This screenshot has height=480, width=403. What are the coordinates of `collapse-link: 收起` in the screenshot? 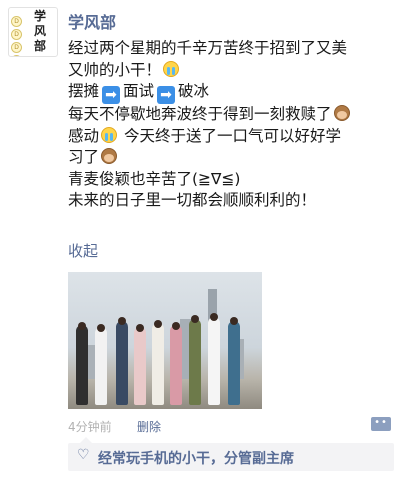 It's located at (83, 250).